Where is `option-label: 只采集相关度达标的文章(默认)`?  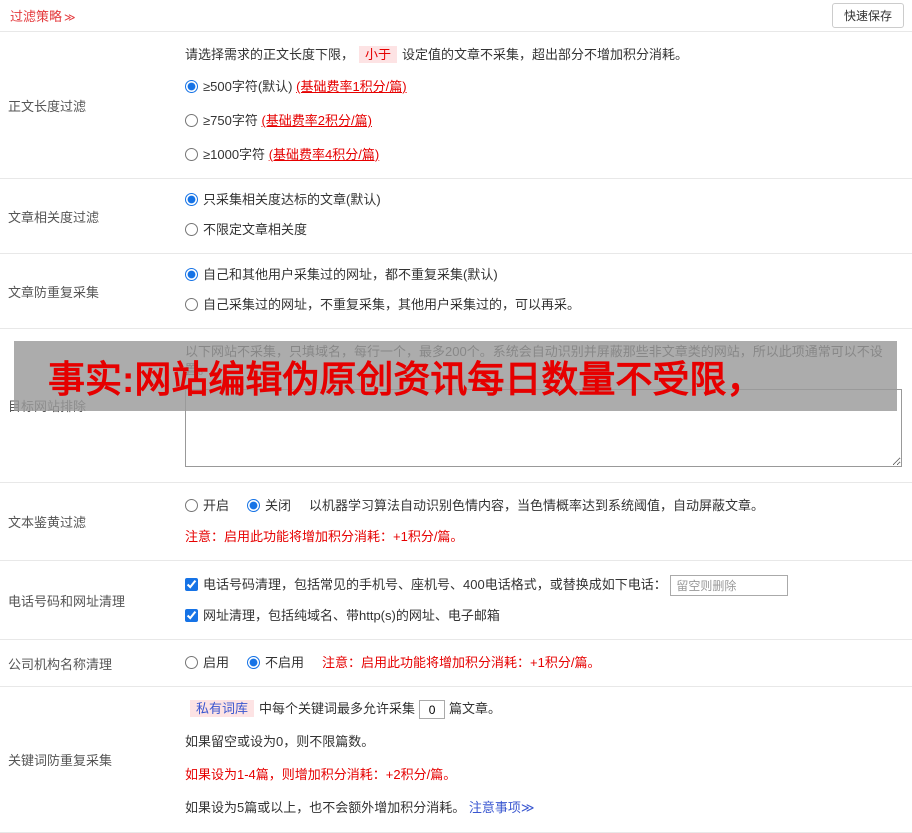
option-label: 只采集相关度达标的文章(默认) is located at coordinates (292, 199).